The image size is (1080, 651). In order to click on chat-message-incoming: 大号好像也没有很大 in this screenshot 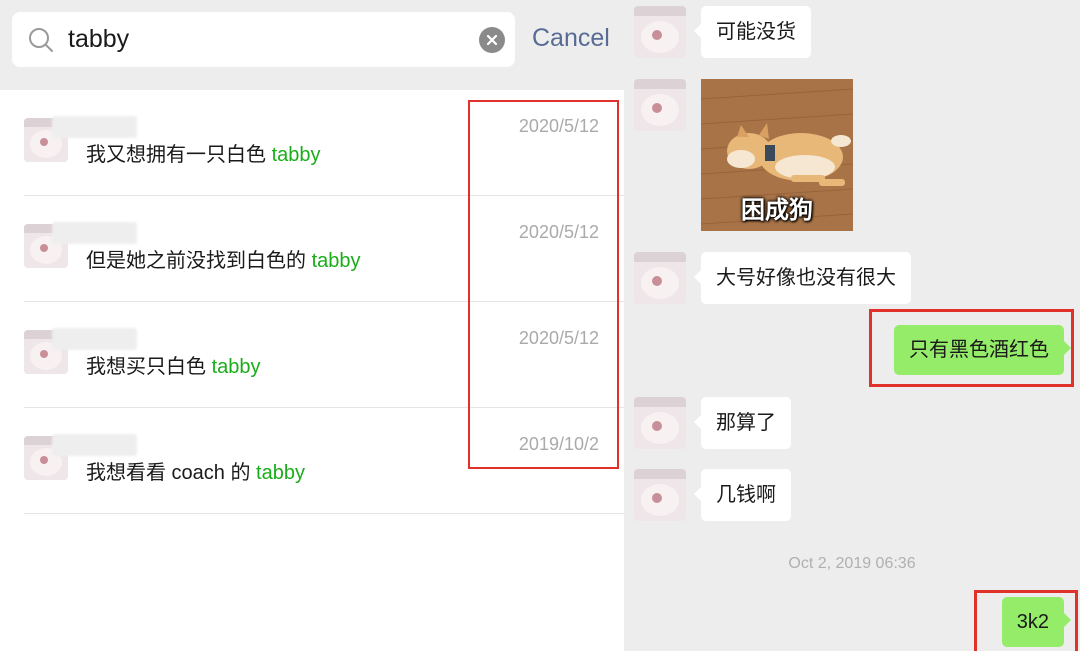, I will do `click(852, 278)`.